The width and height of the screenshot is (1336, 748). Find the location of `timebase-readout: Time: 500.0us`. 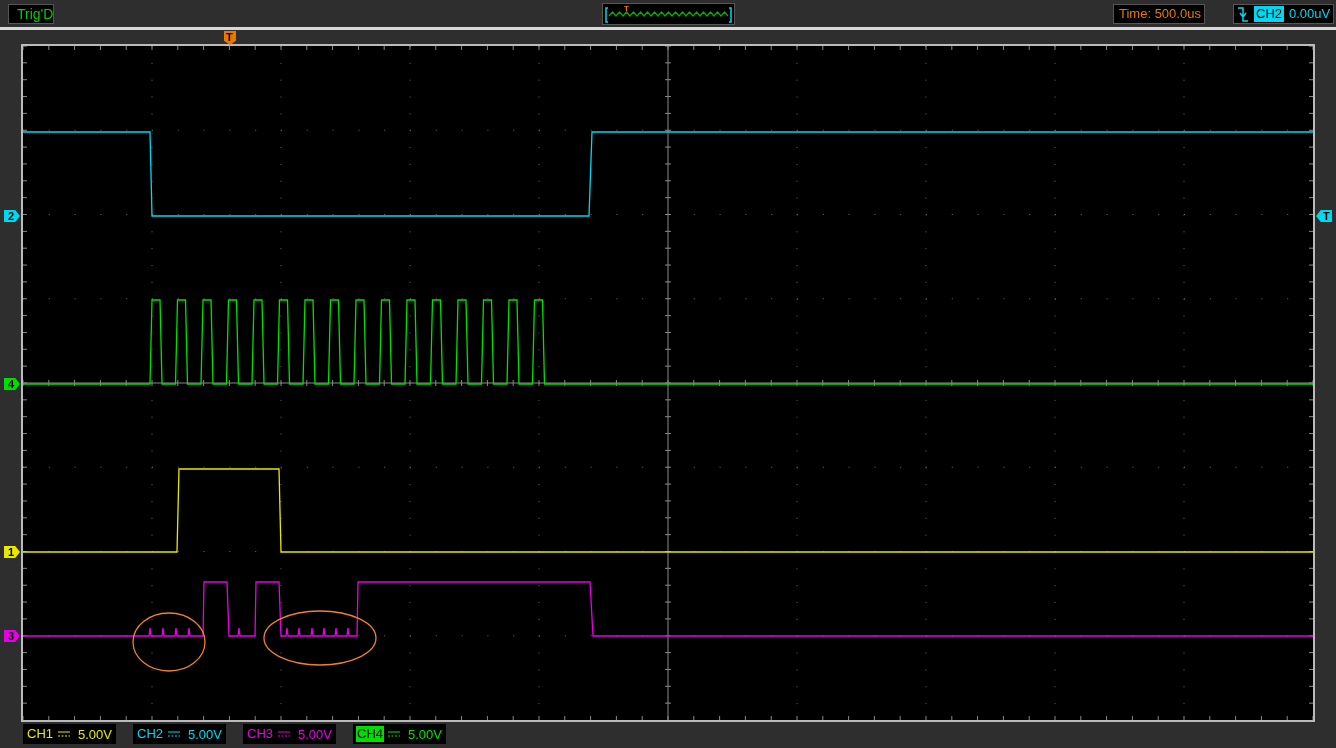

timebase-readout: Time: 500.0us is located at coordinates (1159, 13).